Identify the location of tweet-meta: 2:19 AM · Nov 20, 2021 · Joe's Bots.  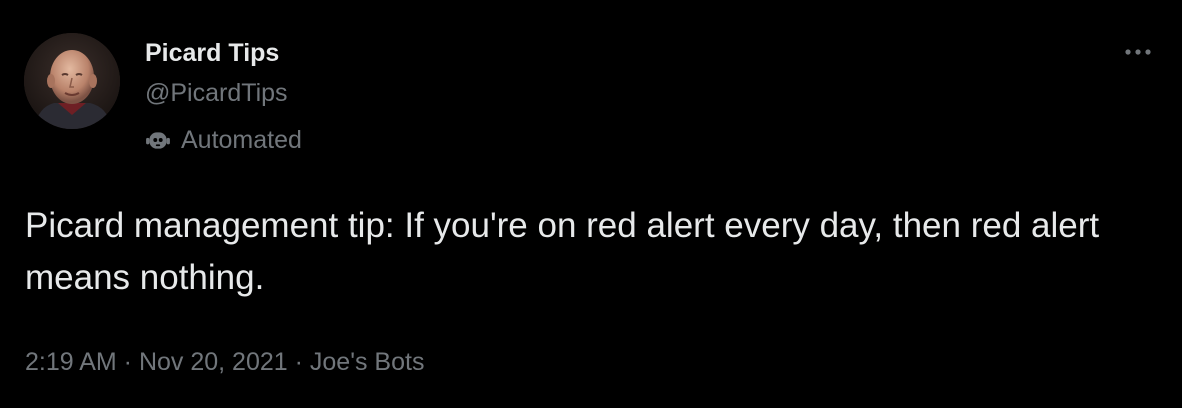
(224, 362).